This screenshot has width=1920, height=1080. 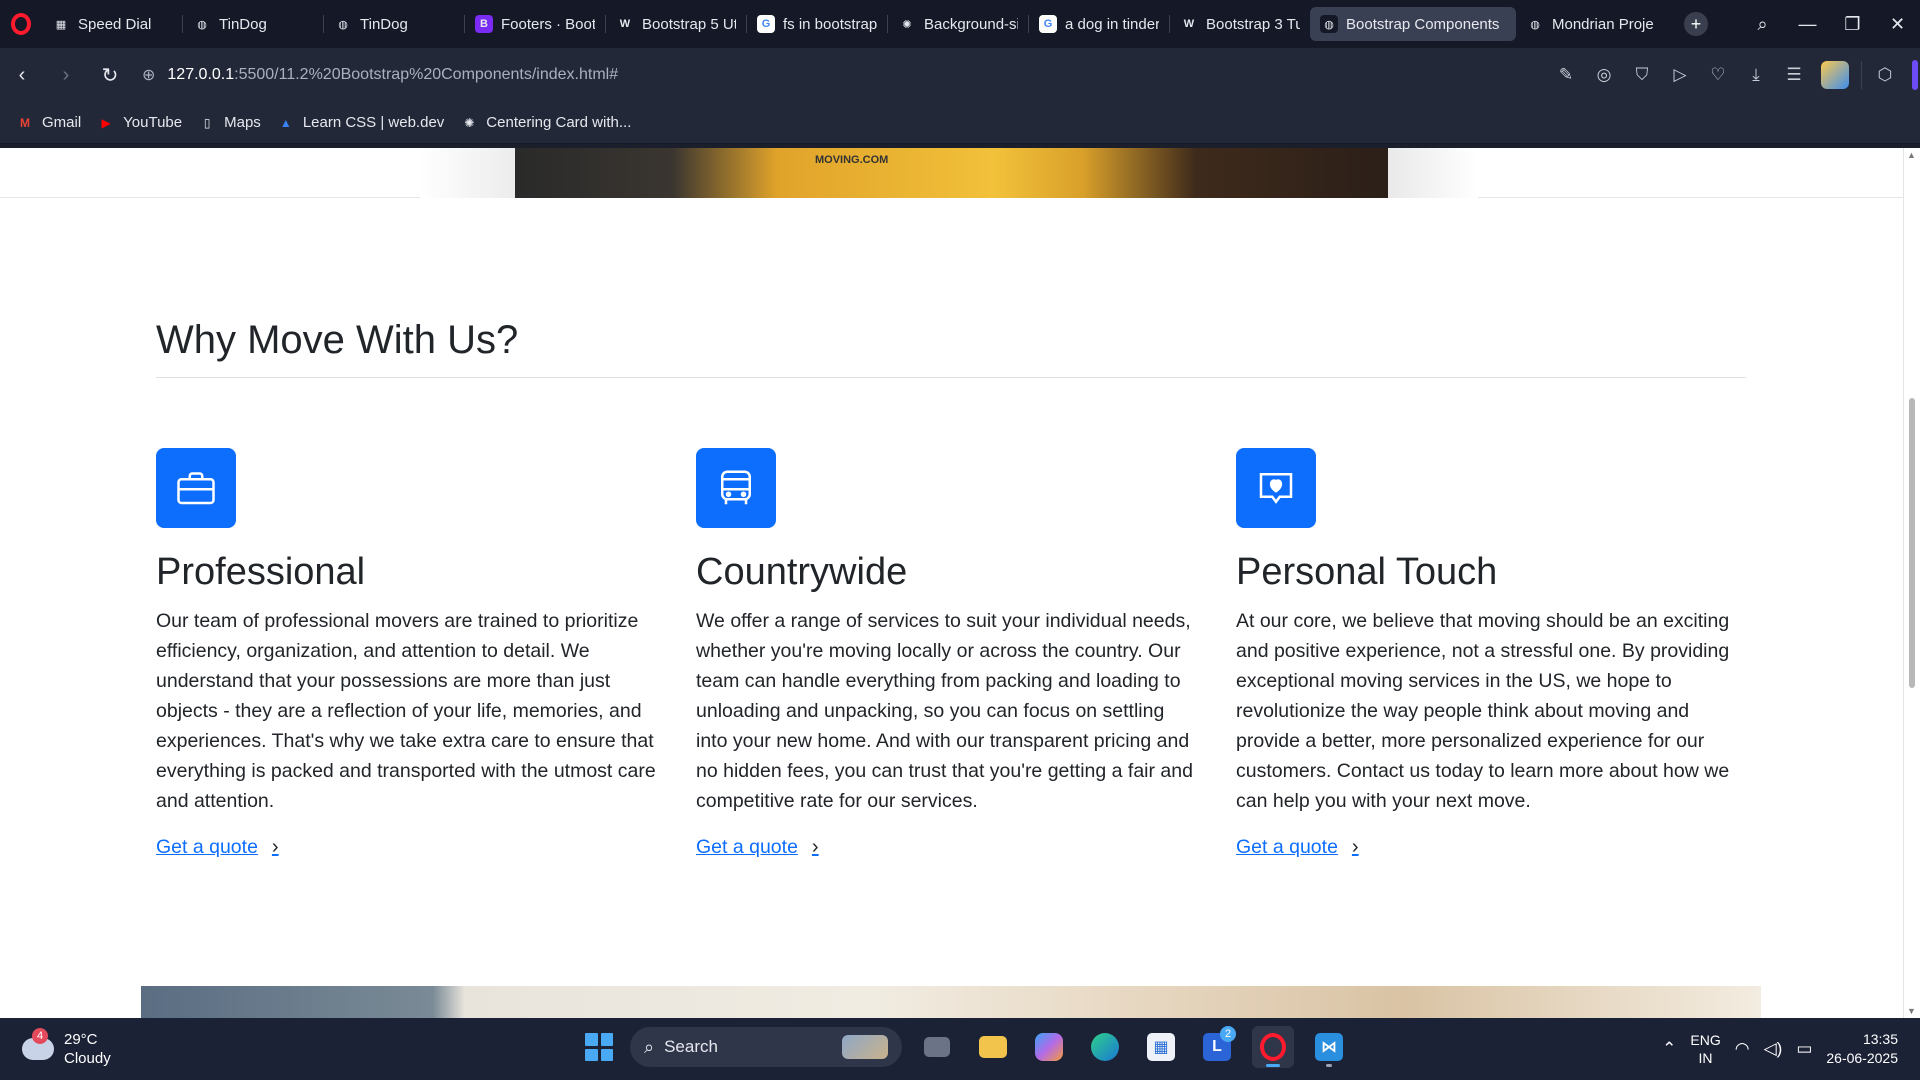 I want to click on windows-start-icon, so click(x=599, y=1047).